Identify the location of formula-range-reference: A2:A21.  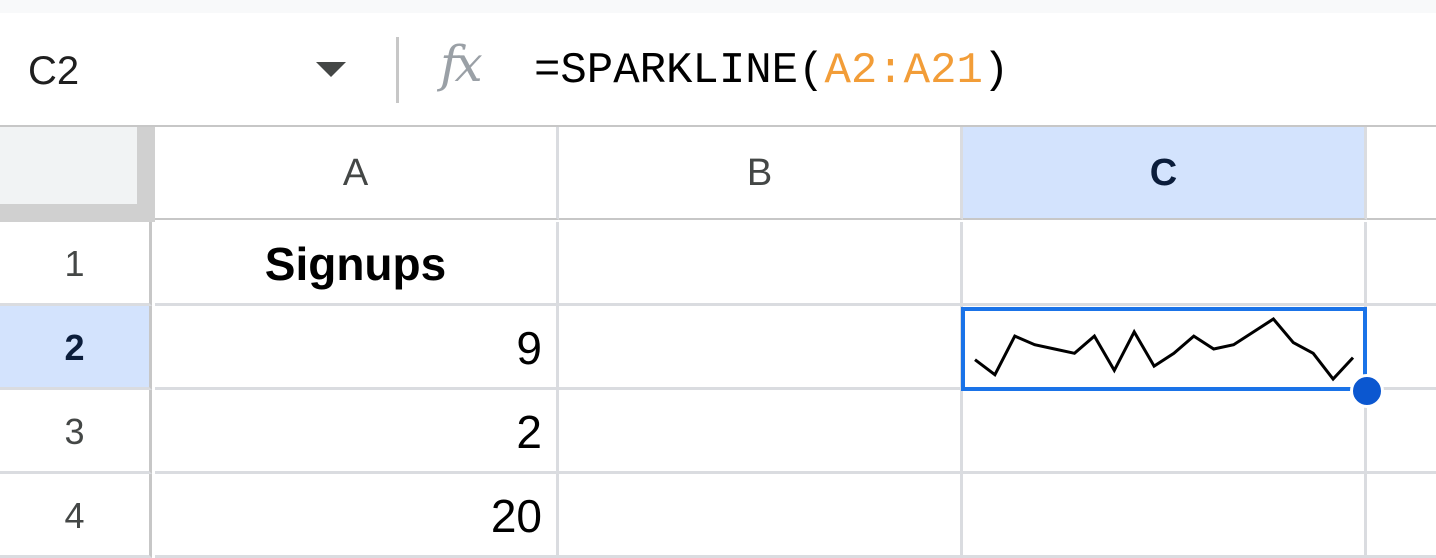
(903, 71).